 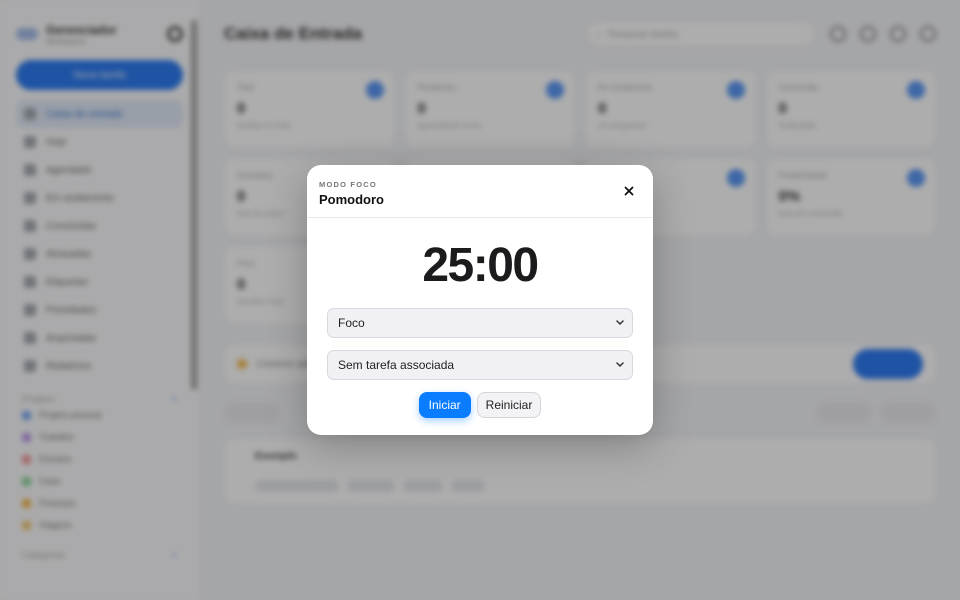 I want to click on close-icon, so click(x=629, y=191).